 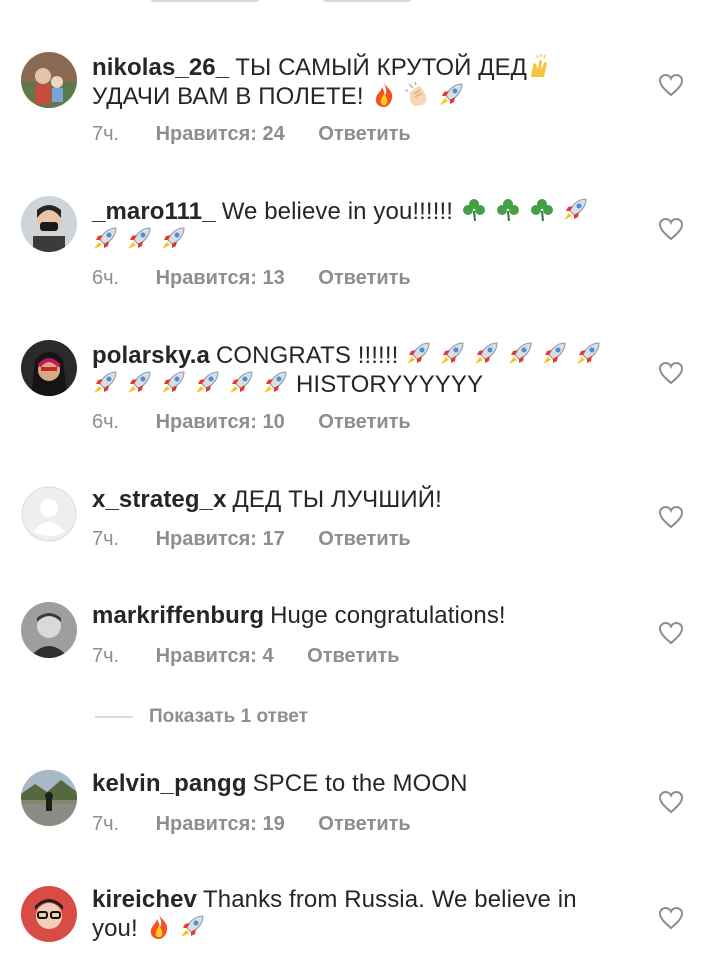 What do you see at coordinates (159, 499) in the screenshot?
I see `comment-username: x_strateg_x` at bounding box center [159, 499].